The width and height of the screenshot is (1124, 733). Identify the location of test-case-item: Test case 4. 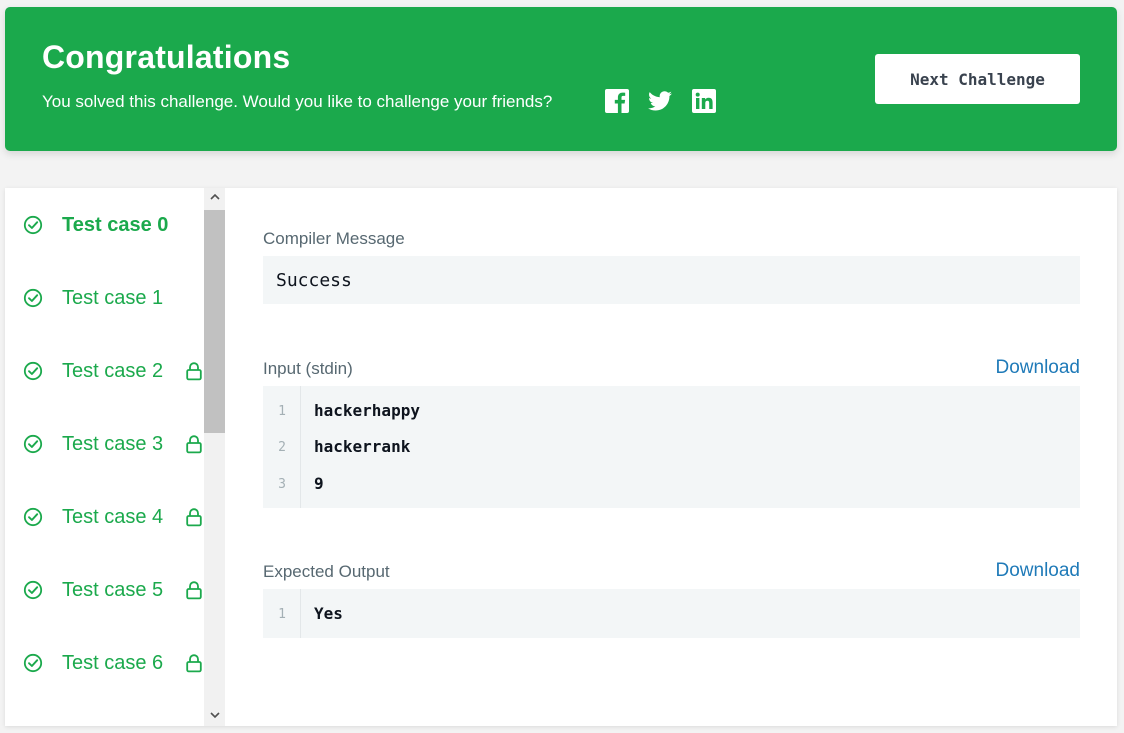
(104, 517).